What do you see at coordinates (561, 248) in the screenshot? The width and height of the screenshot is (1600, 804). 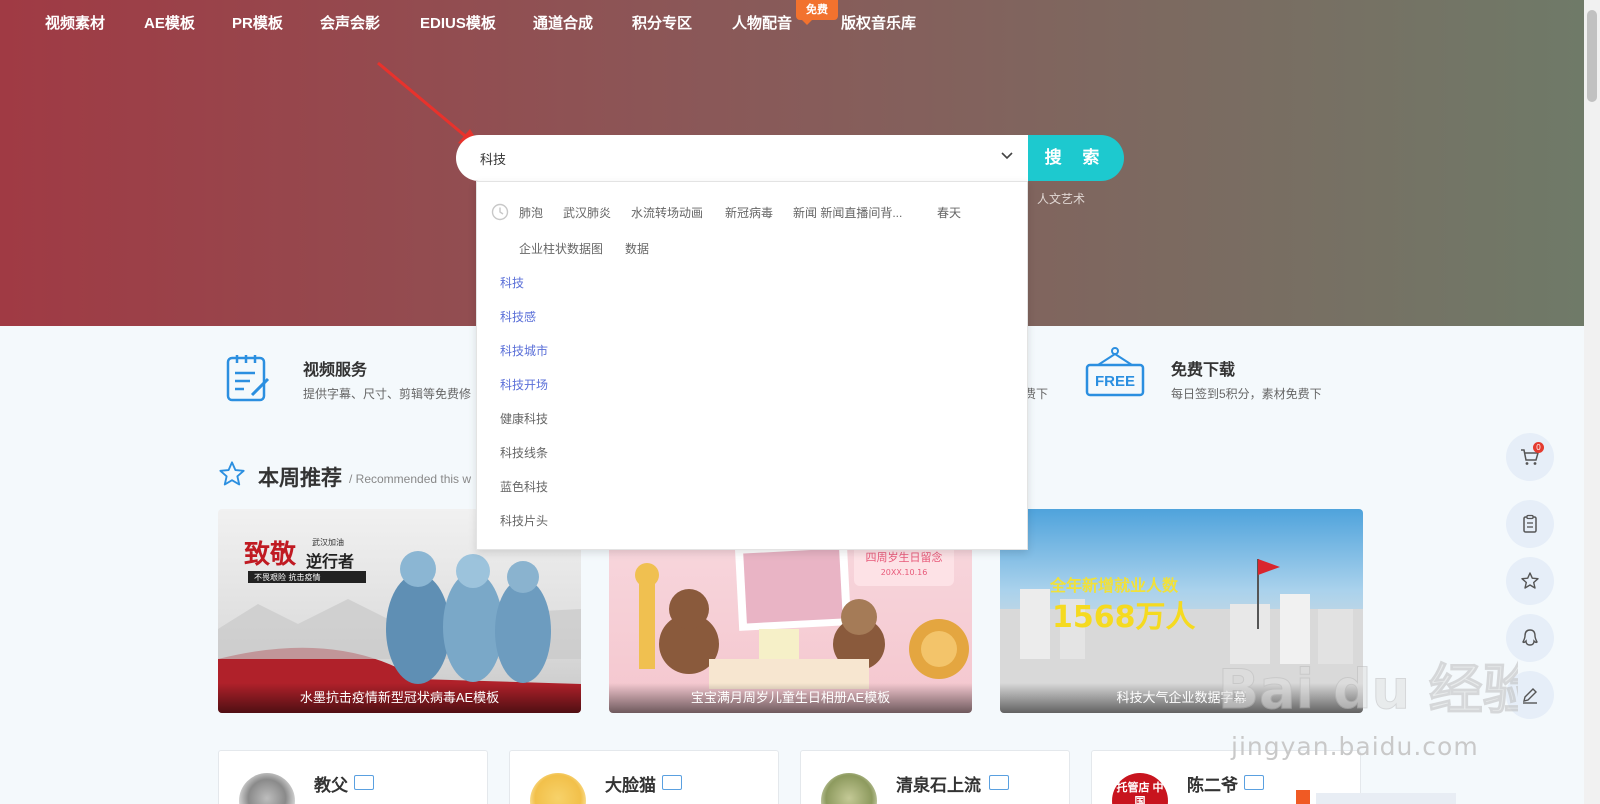 I see `history-item: 企业柱状数据图` at bounding box center [561, 248].